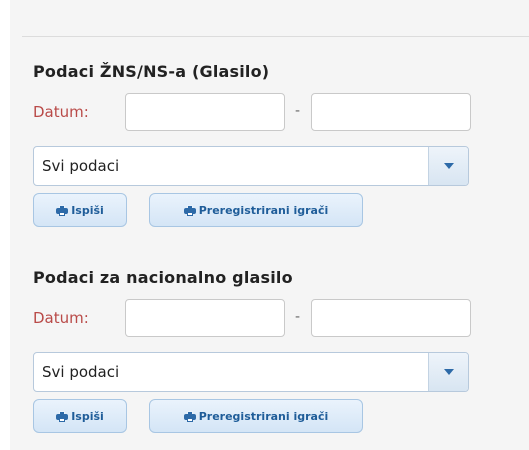 This screenshot has height=450, width=529. I want to click on section-title: Podaci ŽNS/NS-a (Glasilo), so click(151, 71).